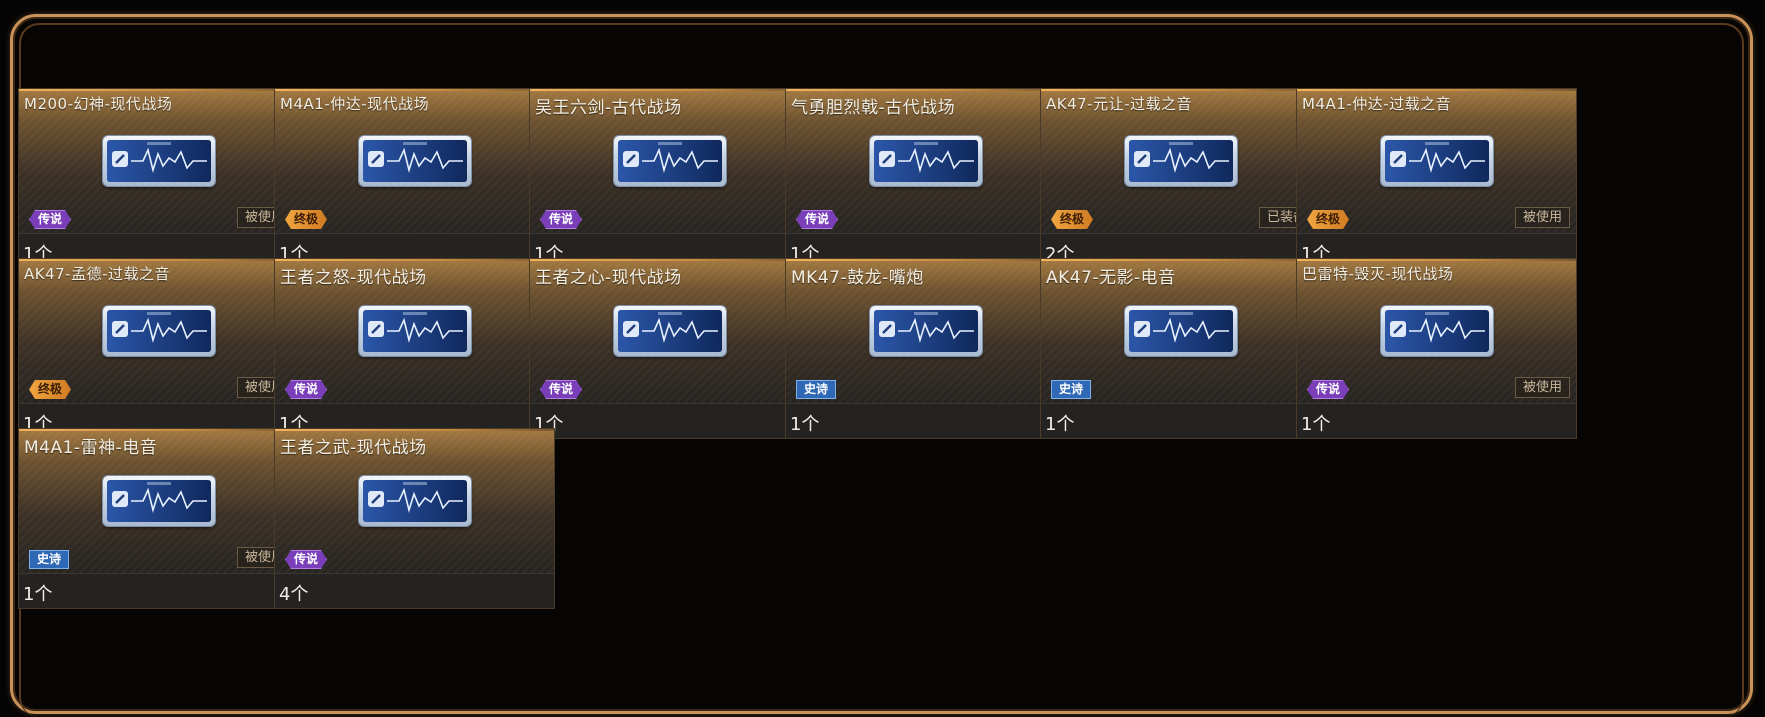 The image size is (1765, 717). Describe the element at coordinates (608, 278) in the screenshot. I see `item-name: 王者之心-现代战场` at that location.